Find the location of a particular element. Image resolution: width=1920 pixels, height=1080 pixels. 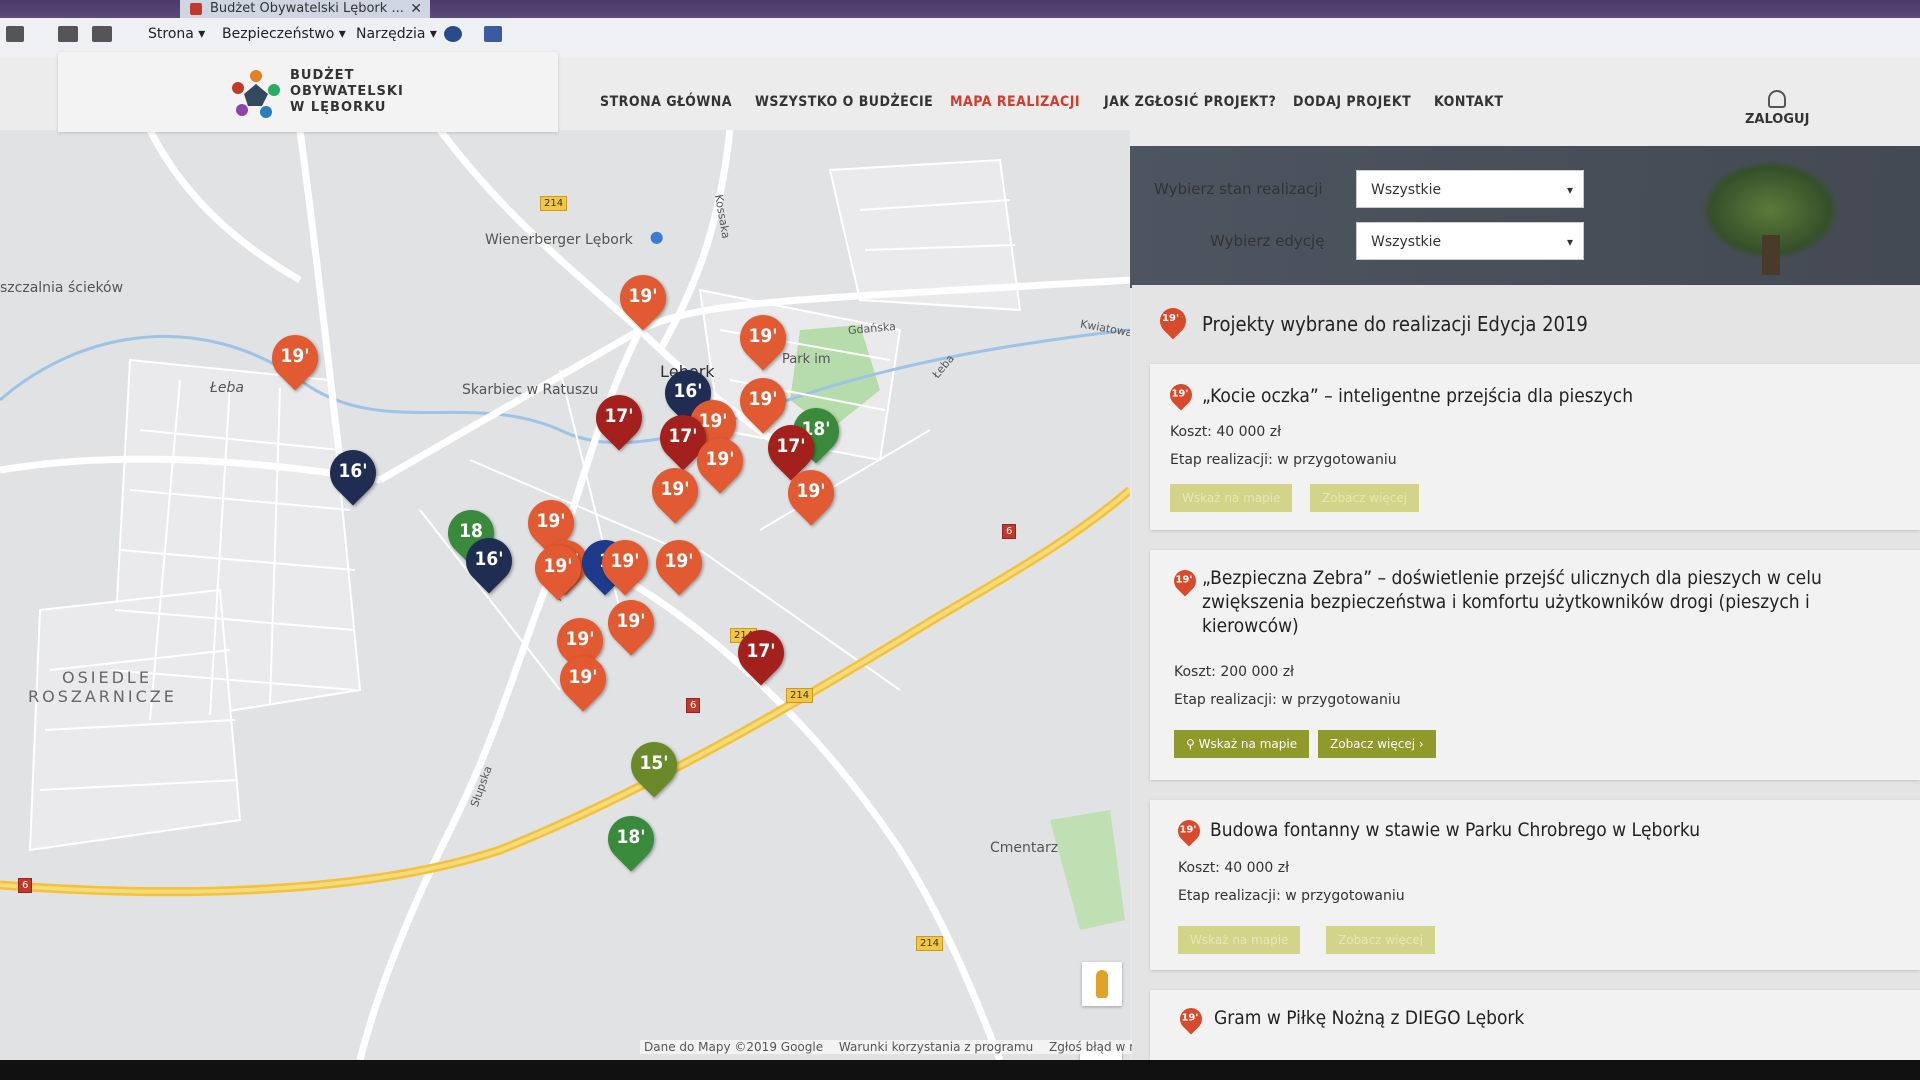

map-label-cmentarz: Cmentarz is located at coordinates (1024, 848).